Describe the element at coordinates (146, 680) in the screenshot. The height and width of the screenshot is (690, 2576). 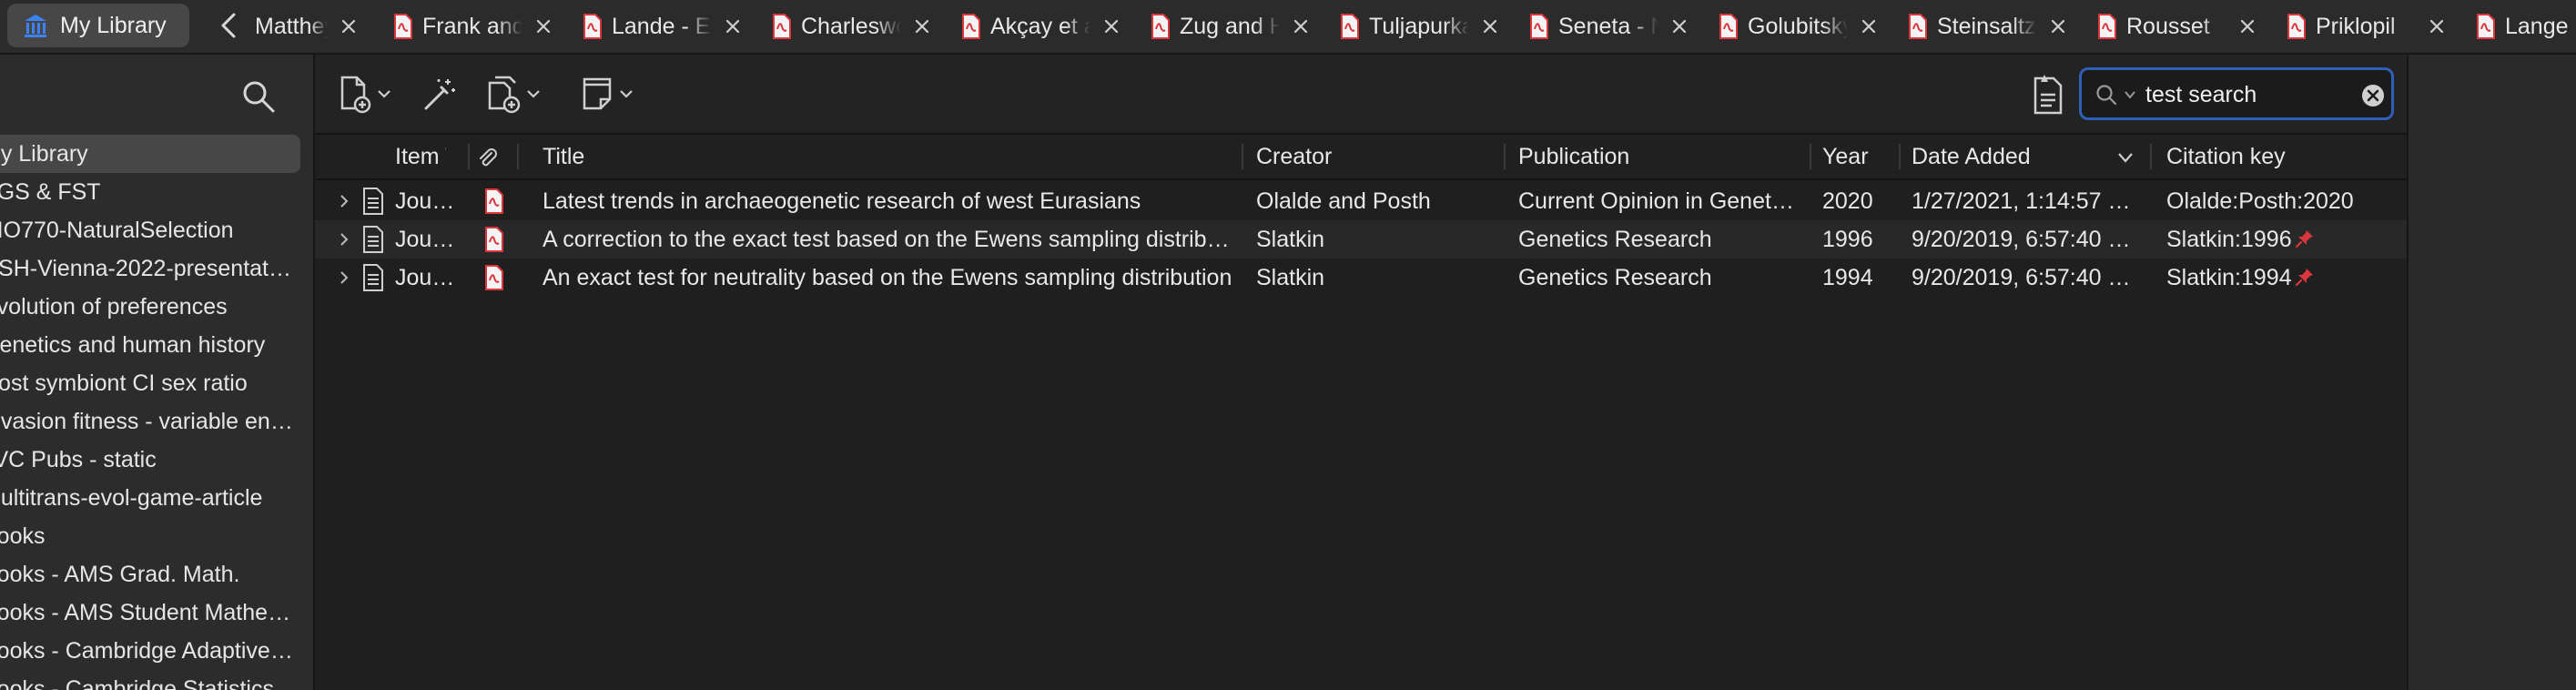
I see `collection-item: Books - Cambridge Statistics` at that location.